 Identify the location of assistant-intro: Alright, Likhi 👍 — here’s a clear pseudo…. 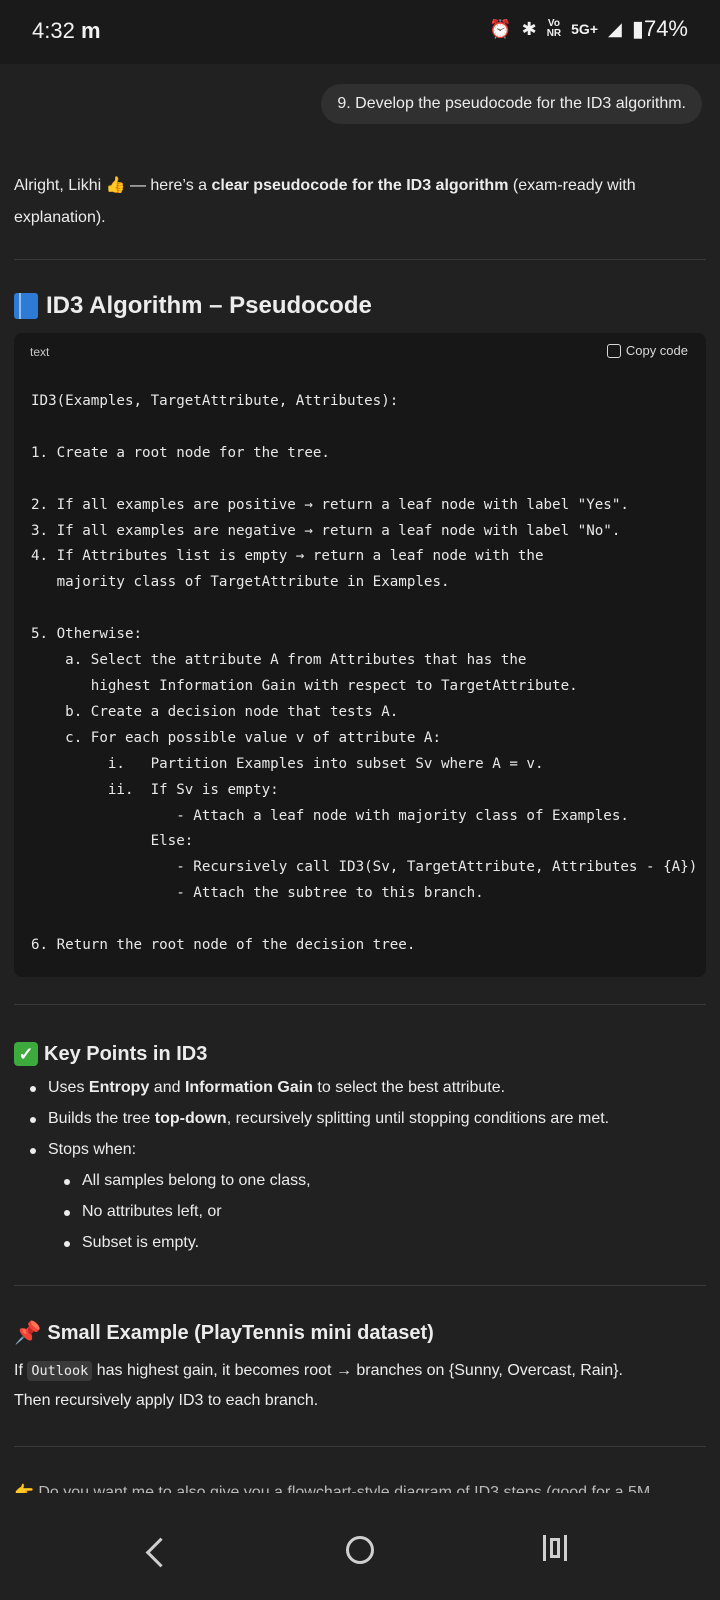
(325, 201).